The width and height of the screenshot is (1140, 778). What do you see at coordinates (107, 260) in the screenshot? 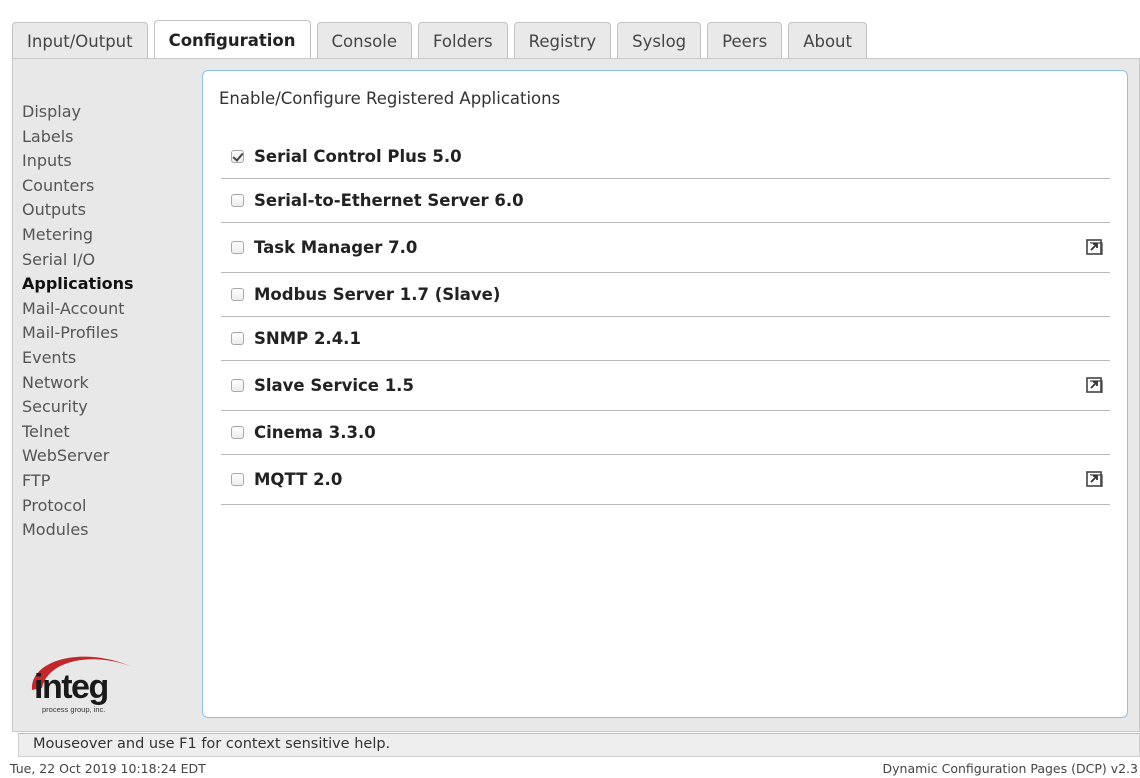
I see `sidebar-item-serial-io: Serial I/O` at bounding box center [107, 260].